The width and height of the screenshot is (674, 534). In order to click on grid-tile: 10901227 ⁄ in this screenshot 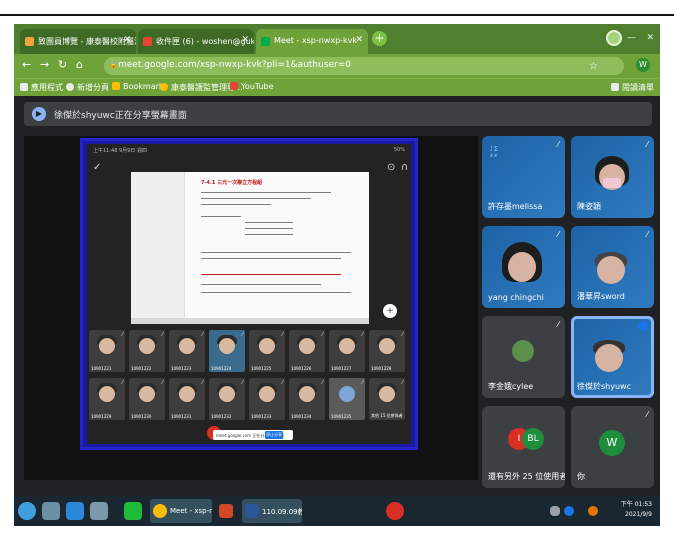, I will do `click(347, 351)`.